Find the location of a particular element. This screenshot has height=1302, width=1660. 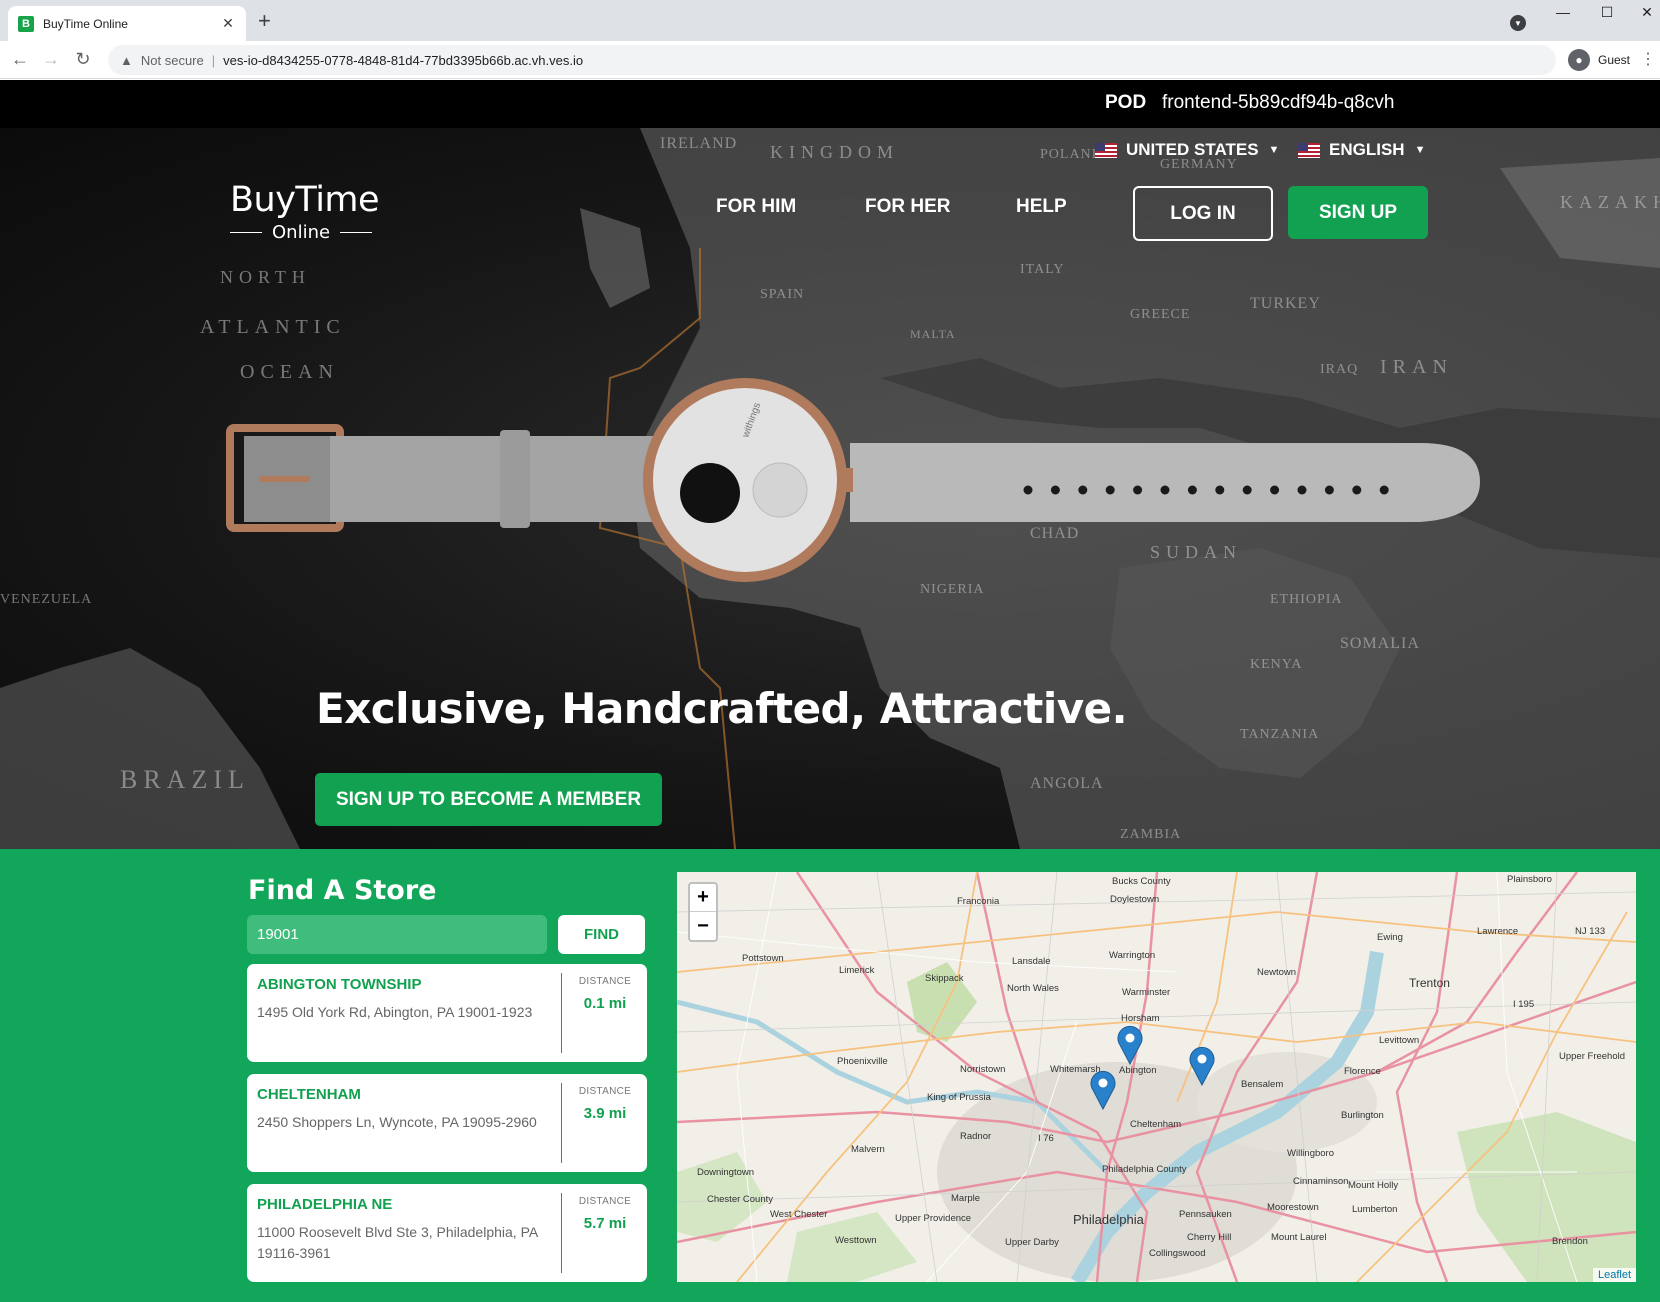

signup-button: SIGN UP is located at coordinates (1358, 212).